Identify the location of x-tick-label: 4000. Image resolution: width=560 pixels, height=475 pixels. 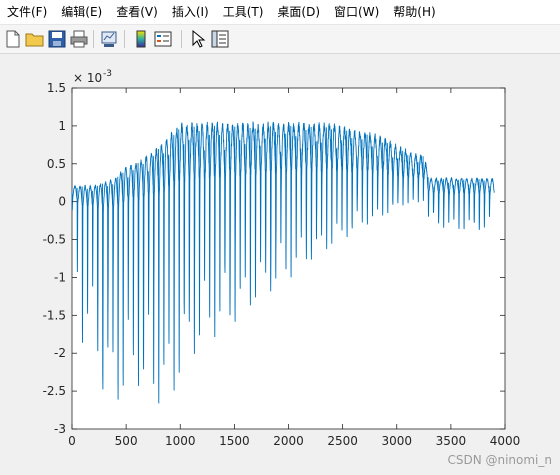
(505, 441).